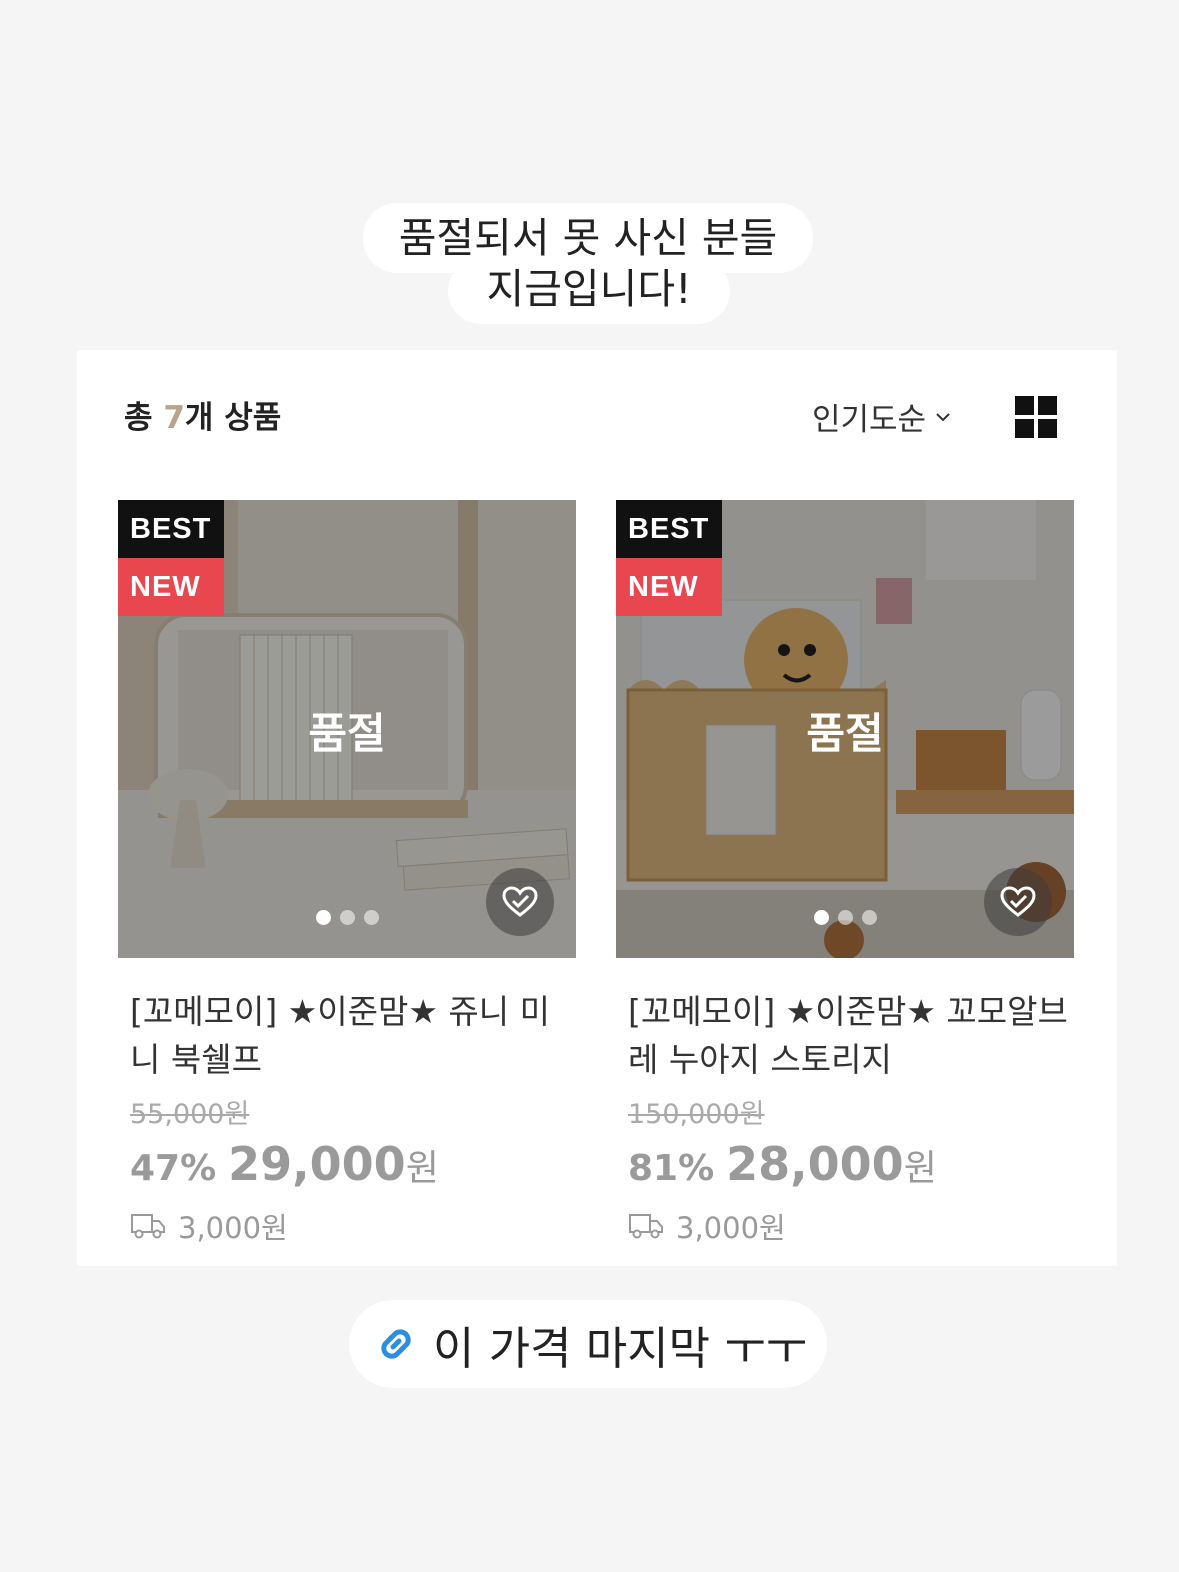  Describe the element at coordinates (589, 291) in the screenshot. I see `story-caption-line-2: 지금입니다!` at that location.